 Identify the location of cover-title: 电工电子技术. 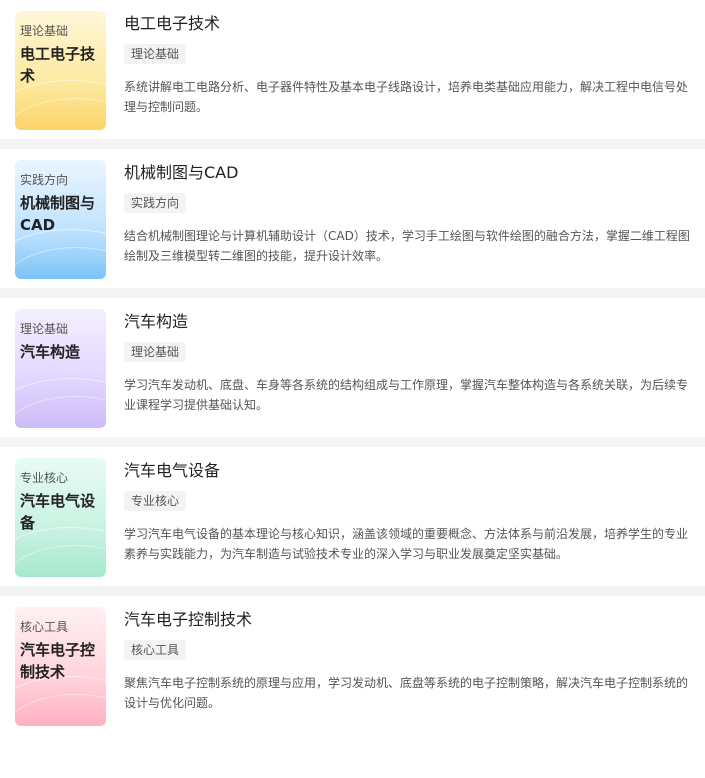
(58, 65).